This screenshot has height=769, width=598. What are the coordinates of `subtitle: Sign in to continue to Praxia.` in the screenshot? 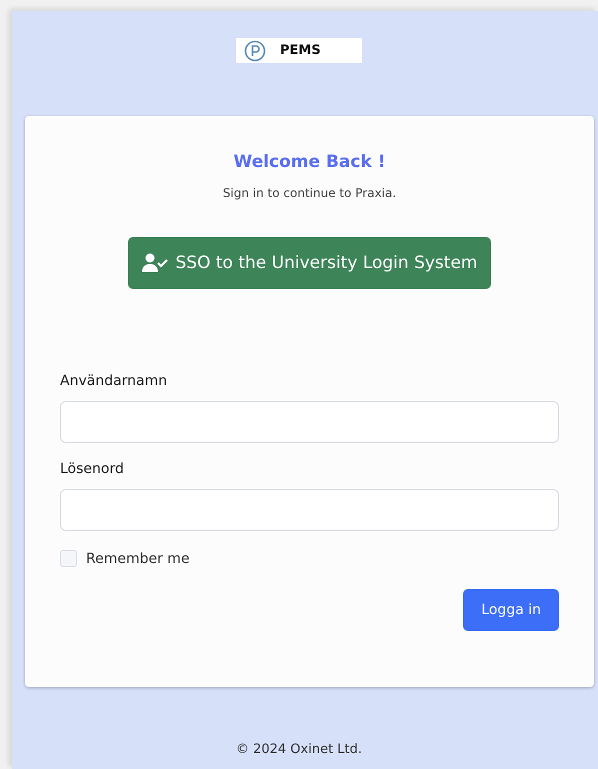 It's located at (310, 193).